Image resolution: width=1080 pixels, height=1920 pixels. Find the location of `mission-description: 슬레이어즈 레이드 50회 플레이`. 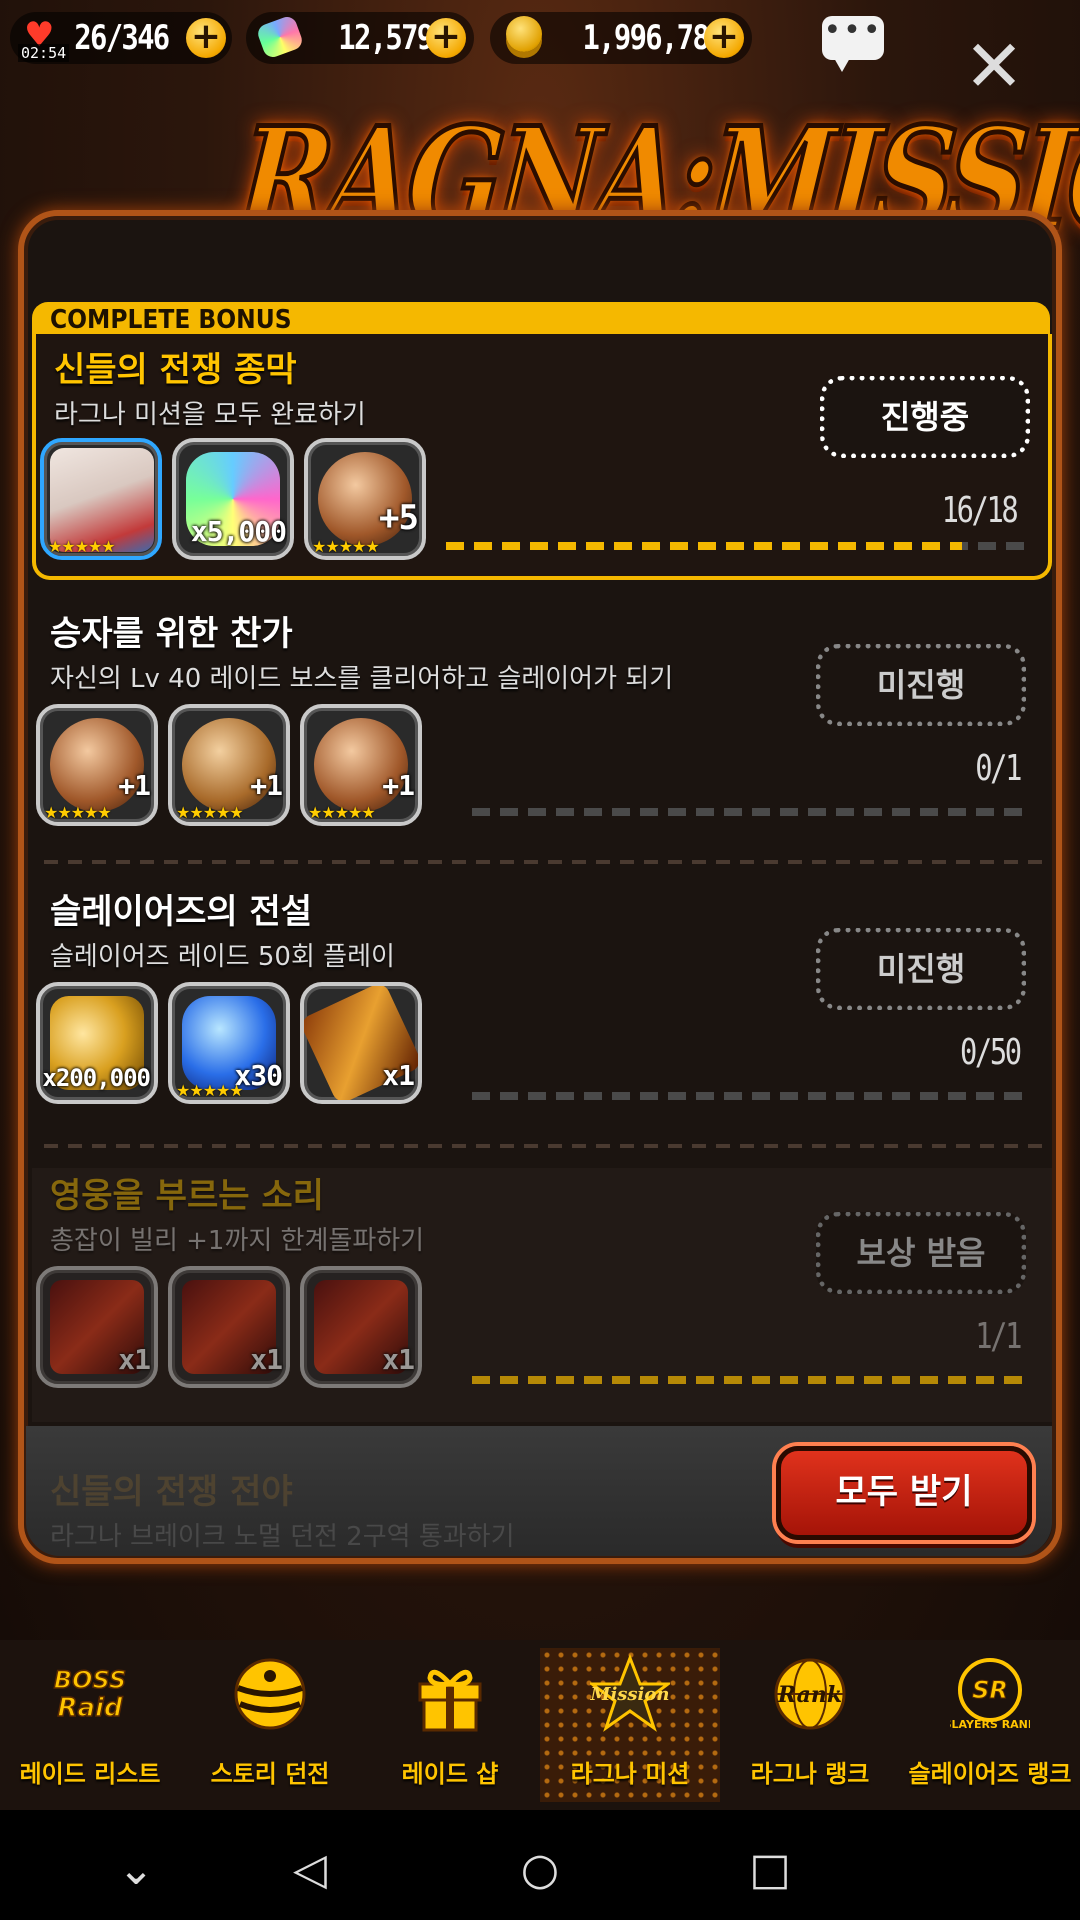

mission-description: 슬레이어즈 레이드 50회 플레이 is located at coordinates (222, 957).